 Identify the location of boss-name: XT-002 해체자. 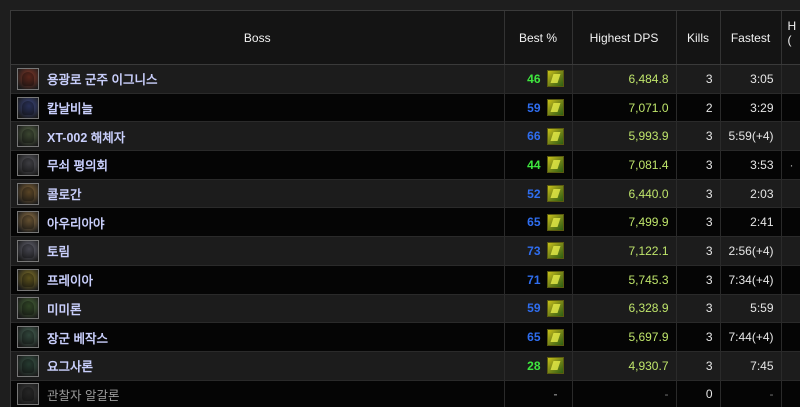
(86, 136).